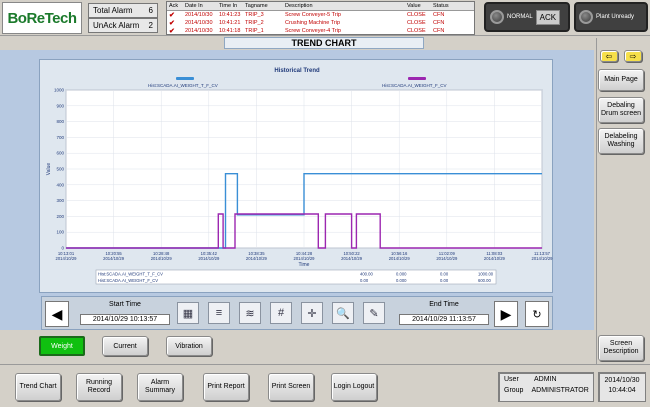  What do you see at coordinates (621, 80) in the screenshot?
I see `main-page-button: Main Page` at bounding box center [621, 80].